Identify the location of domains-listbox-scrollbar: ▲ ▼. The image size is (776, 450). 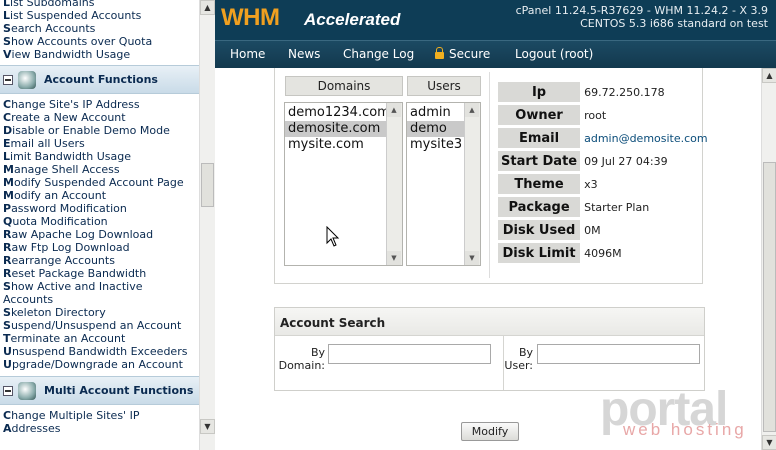
(394, 184).